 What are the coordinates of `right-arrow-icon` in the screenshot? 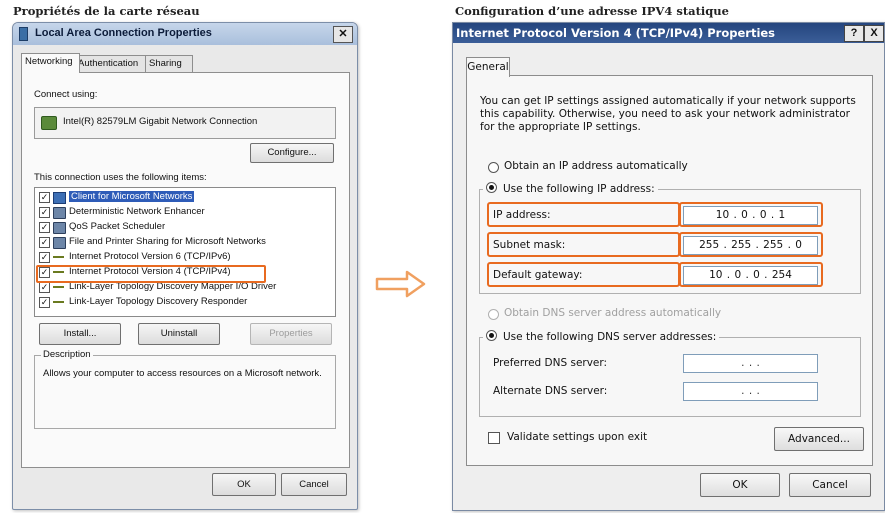 It's located at (400, 284).